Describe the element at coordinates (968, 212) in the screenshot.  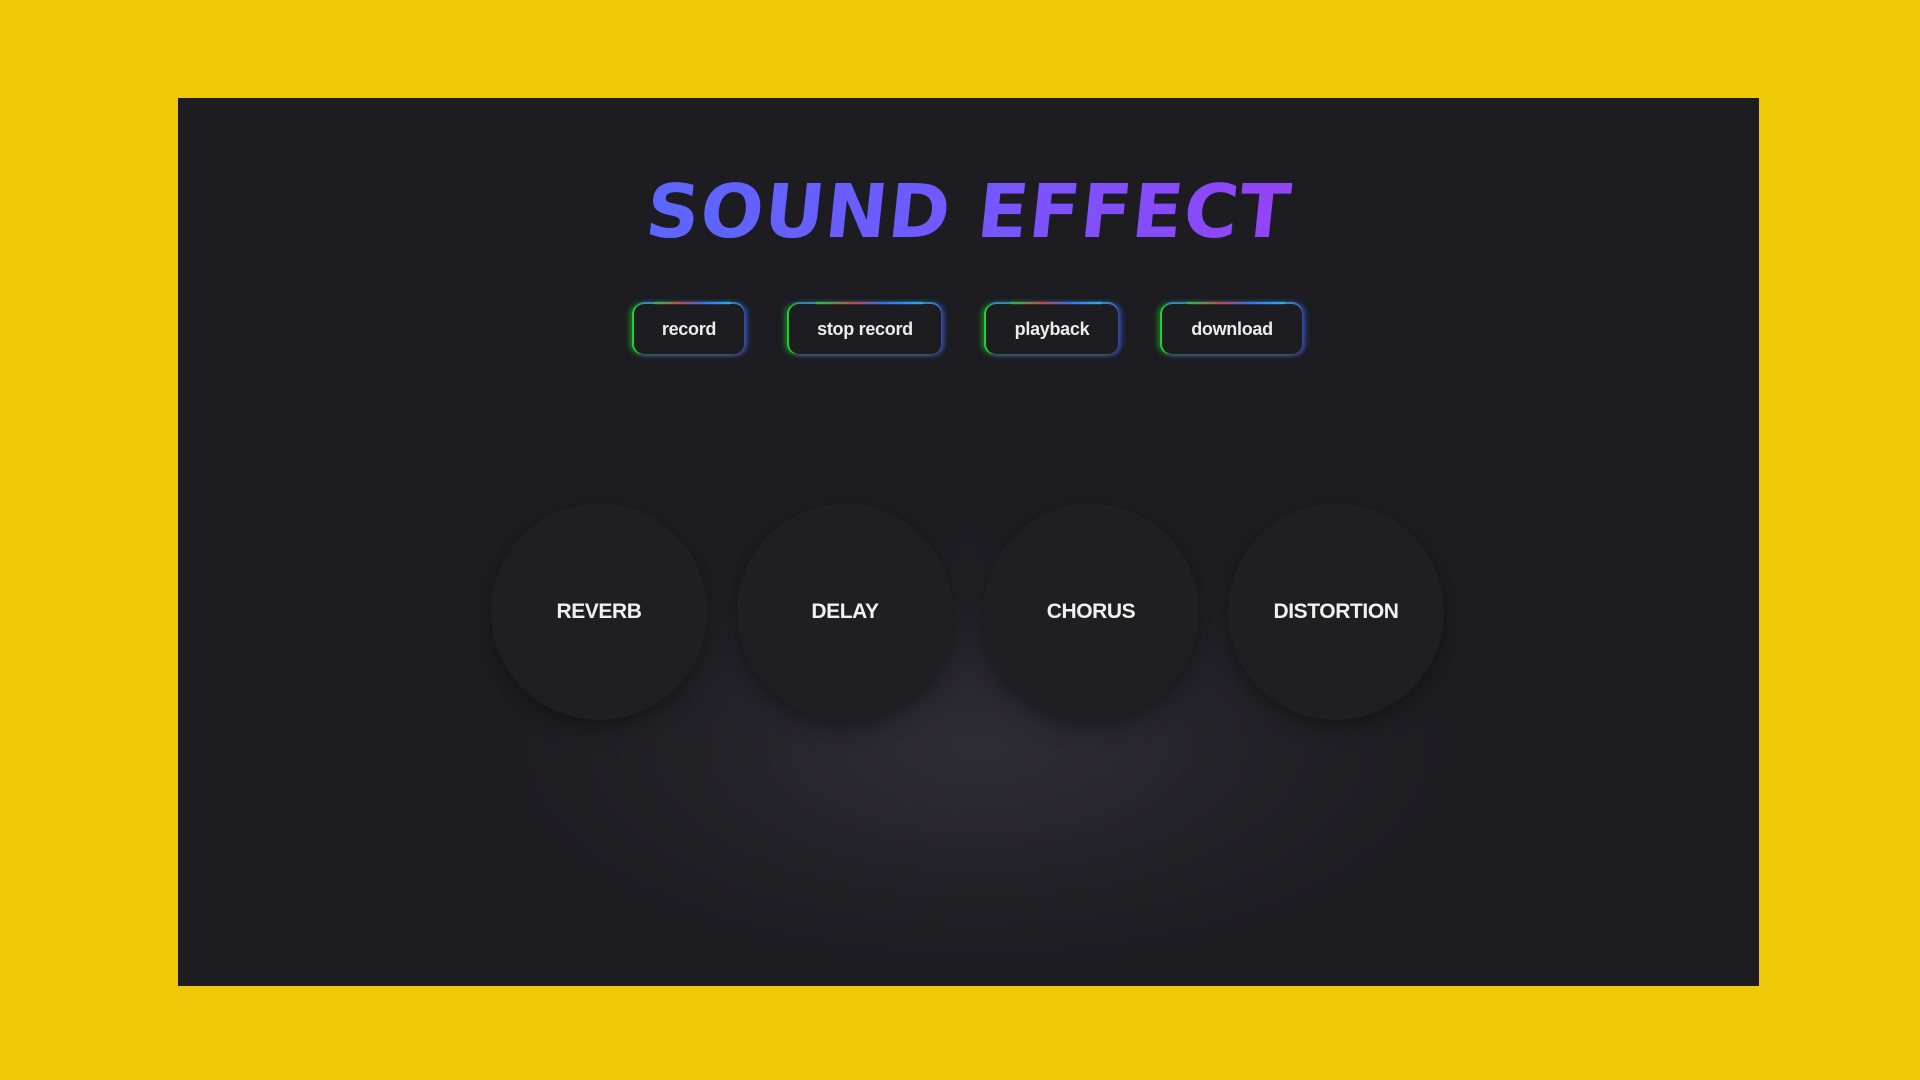
I see `page-title: SOUND EFFECT` at that location.